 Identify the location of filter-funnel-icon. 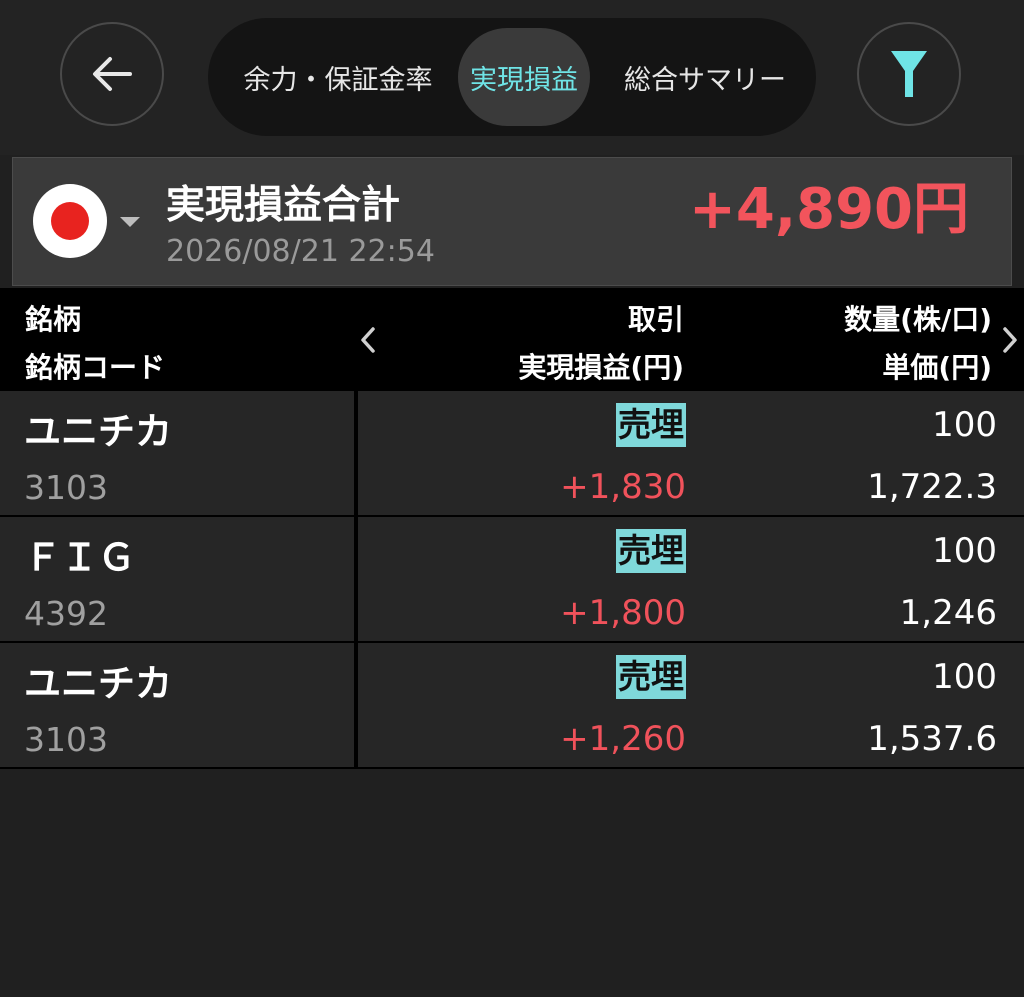
(909, 74).